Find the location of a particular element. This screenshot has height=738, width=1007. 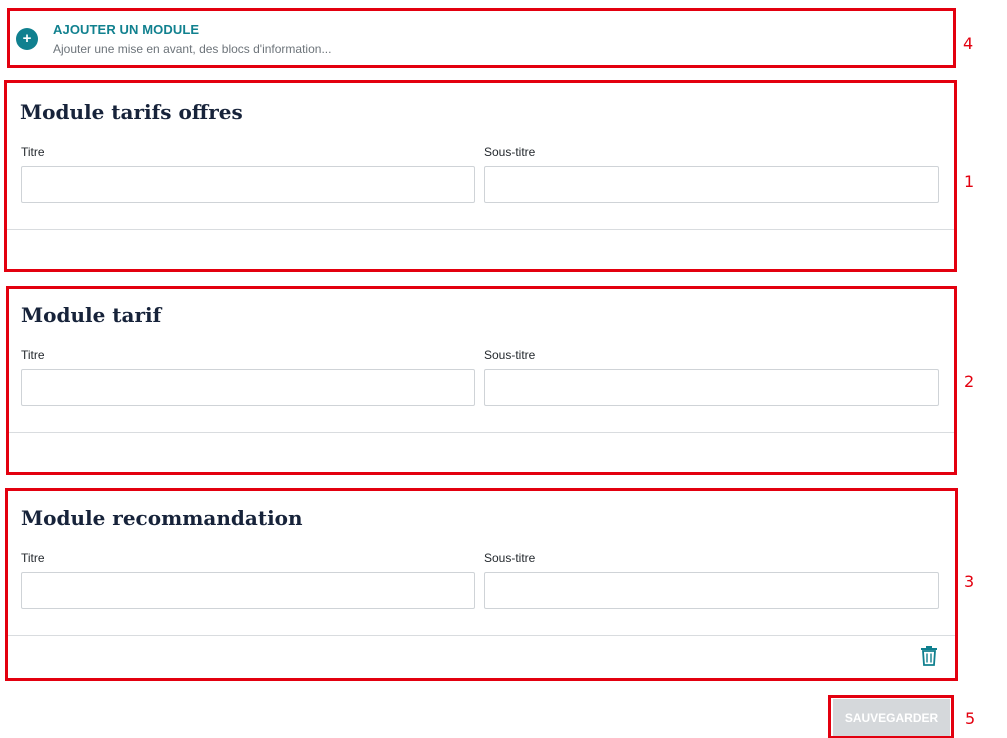

annotation-number: 1 is located at coordinates (969, 181).